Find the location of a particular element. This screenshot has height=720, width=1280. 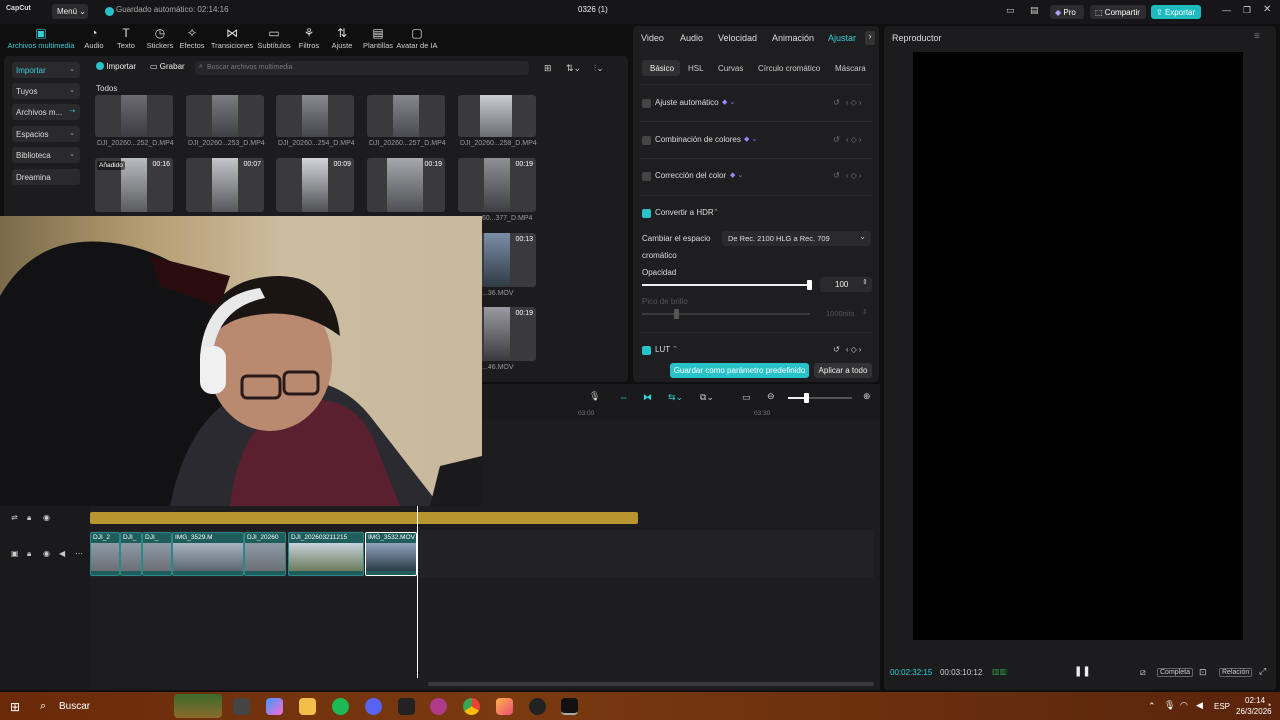

close-icon: ✕ is located at coordinates (1267, 9).